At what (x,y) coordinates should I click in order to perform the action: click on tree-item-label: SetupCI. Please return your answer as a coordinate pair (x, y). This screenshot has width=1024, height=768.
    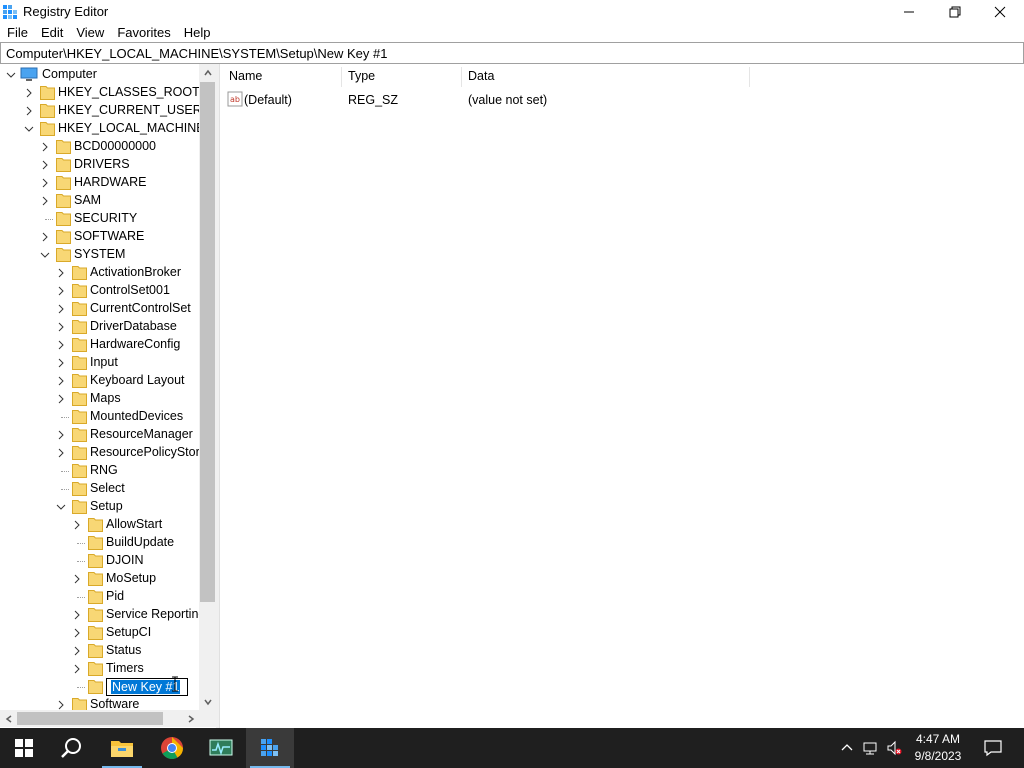
    Looking at the image, I should click on (129, 632).